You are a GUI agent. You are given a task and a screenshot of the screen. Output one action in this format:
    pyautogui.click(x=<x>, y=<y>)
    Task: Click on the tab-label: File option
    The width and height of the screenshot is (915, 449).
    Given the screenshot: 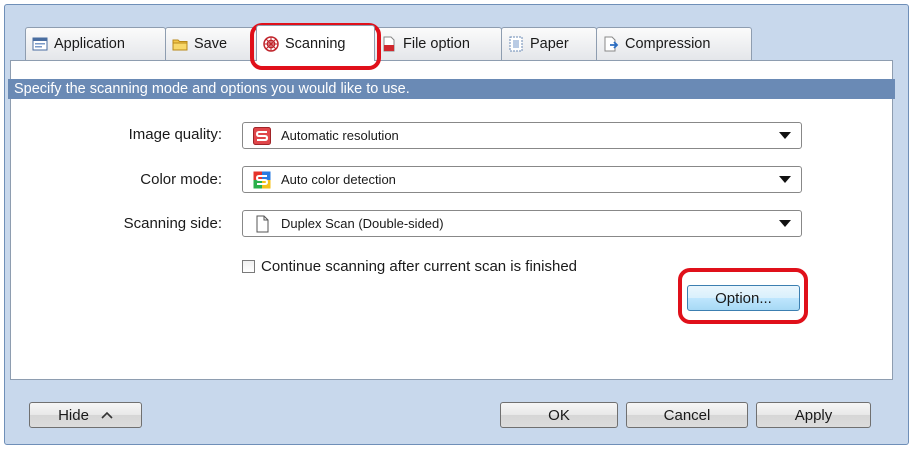 What is the action you would take?
    pyautogui.click(x=436, y=44)
    